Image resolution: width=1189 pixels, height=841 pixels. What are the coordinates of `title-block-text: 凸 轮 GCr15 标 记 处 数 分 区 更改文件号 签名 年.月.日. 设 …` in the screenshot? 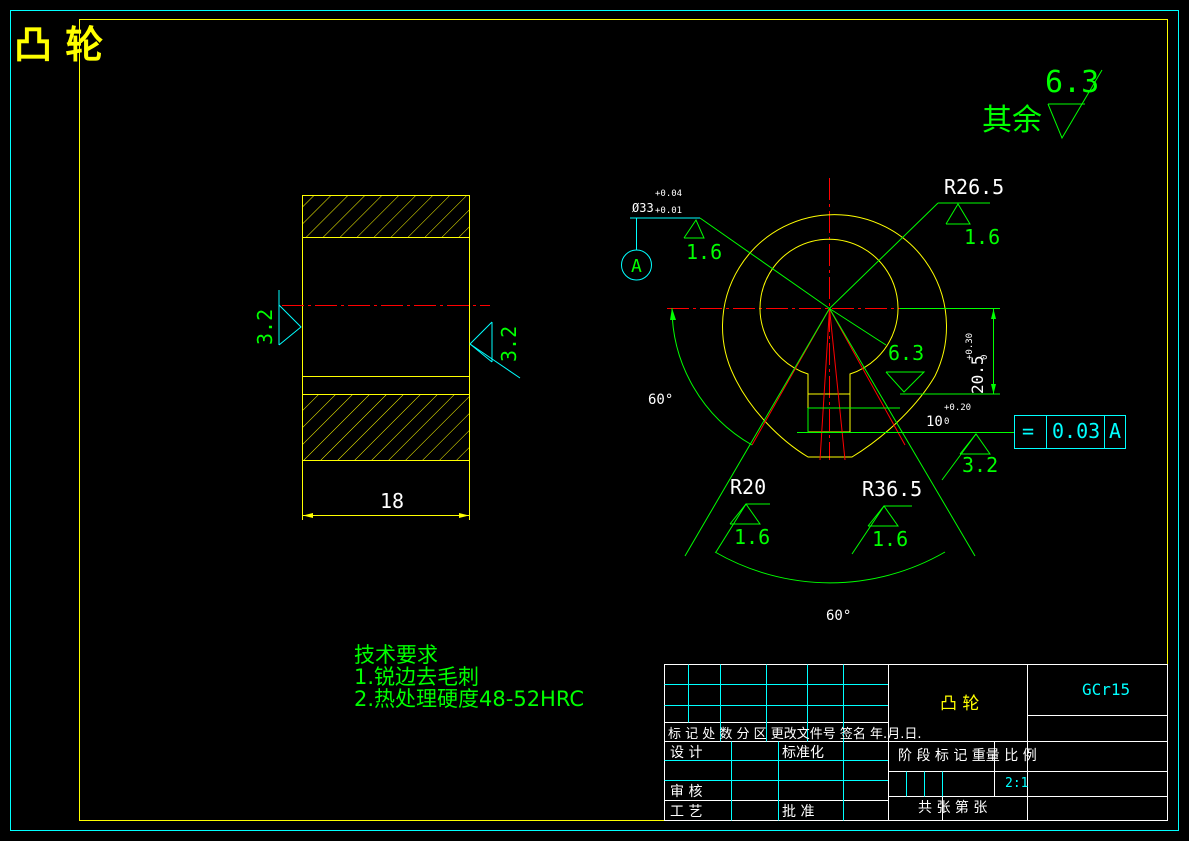 It's located at (899, 750).